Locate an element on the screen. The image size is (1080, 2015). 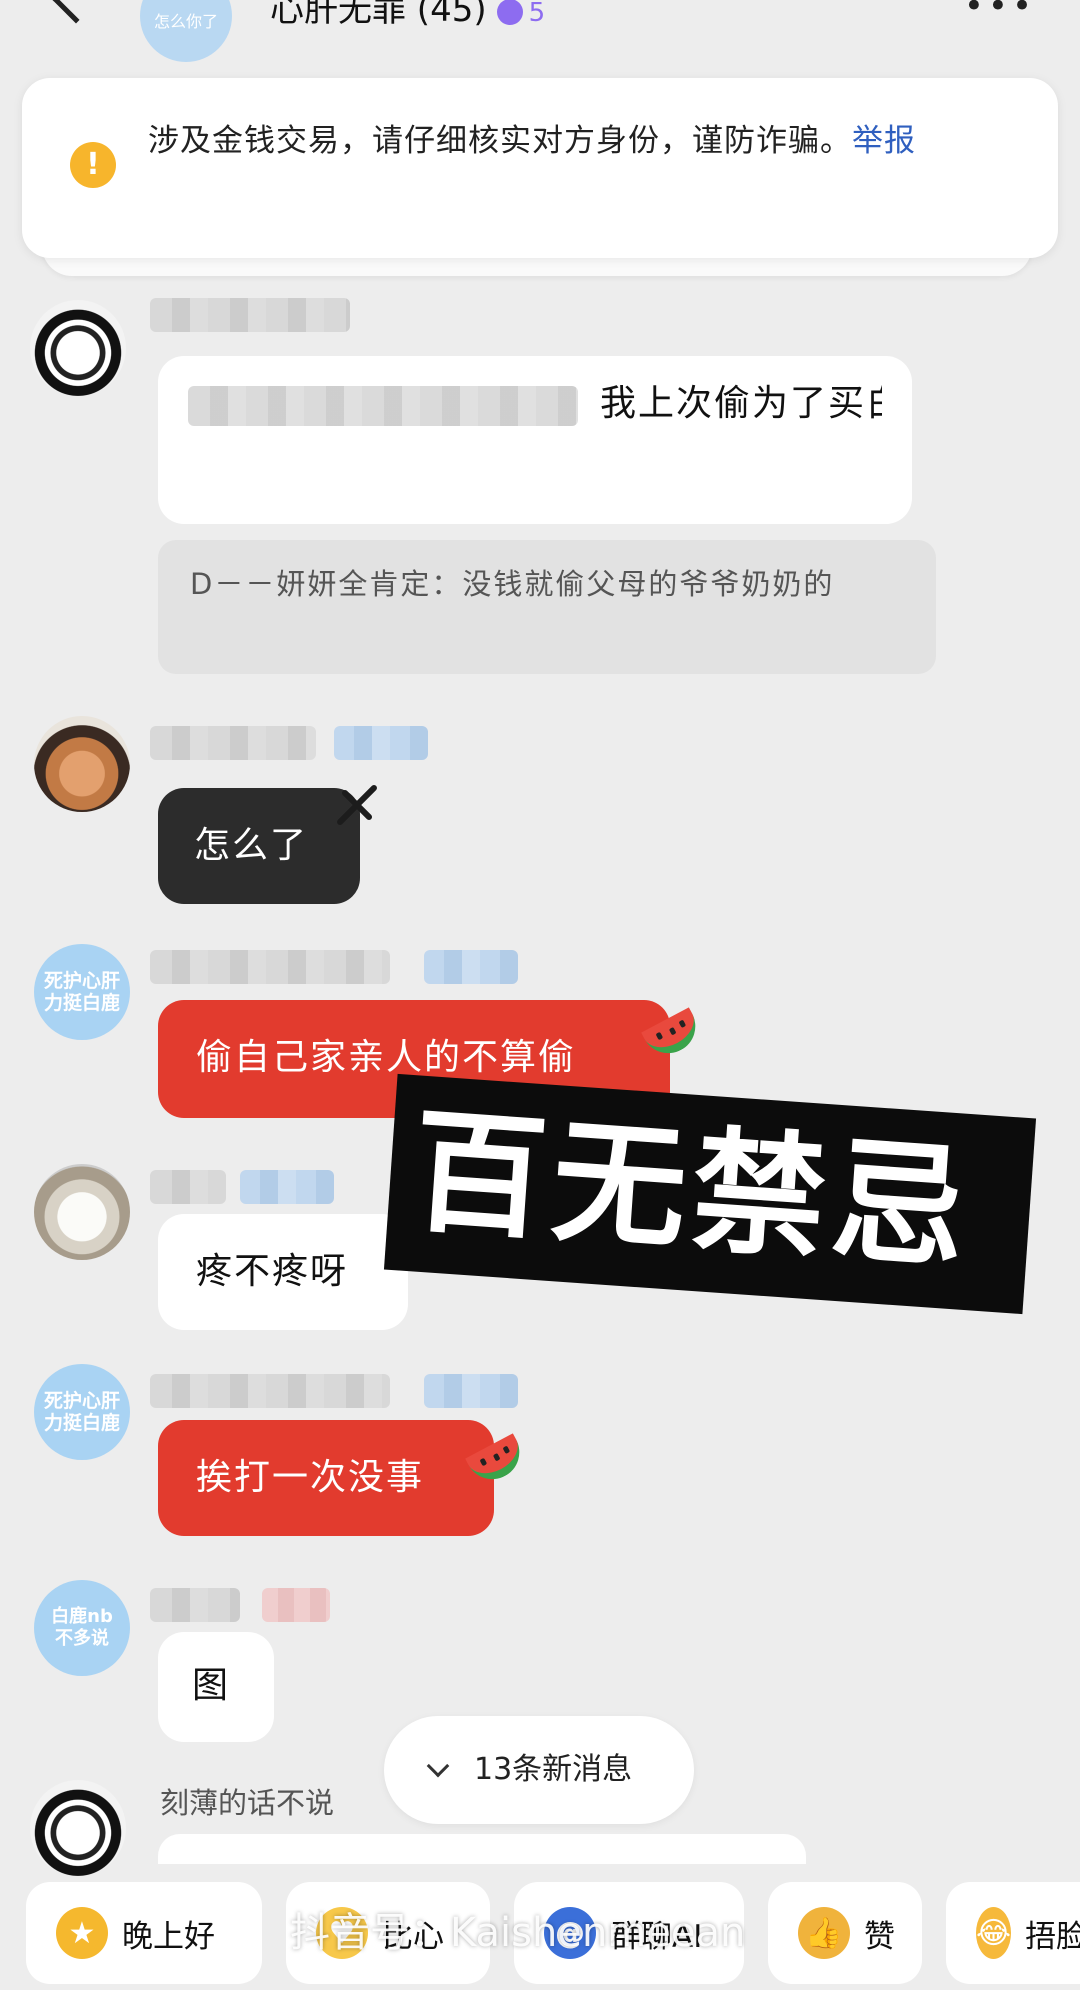
message-bubble: 挨打一次没事 is located at coordinates (326, 1478).